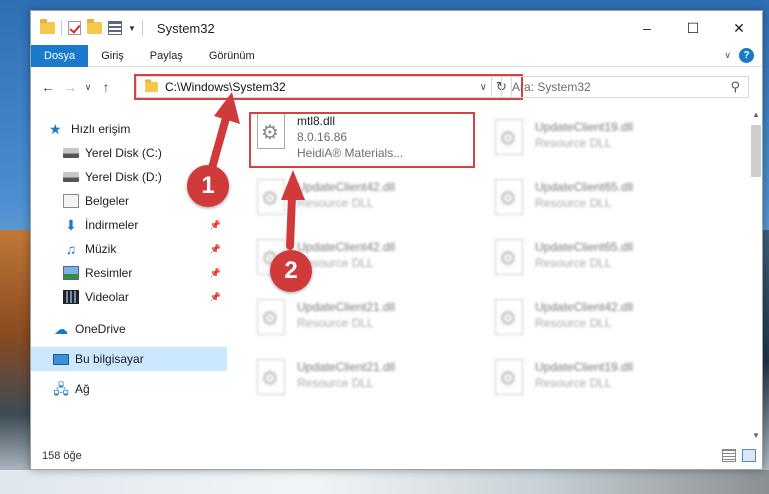 The image size is (769, 494). I want to click on annotation-arrows, so click(256, 171).